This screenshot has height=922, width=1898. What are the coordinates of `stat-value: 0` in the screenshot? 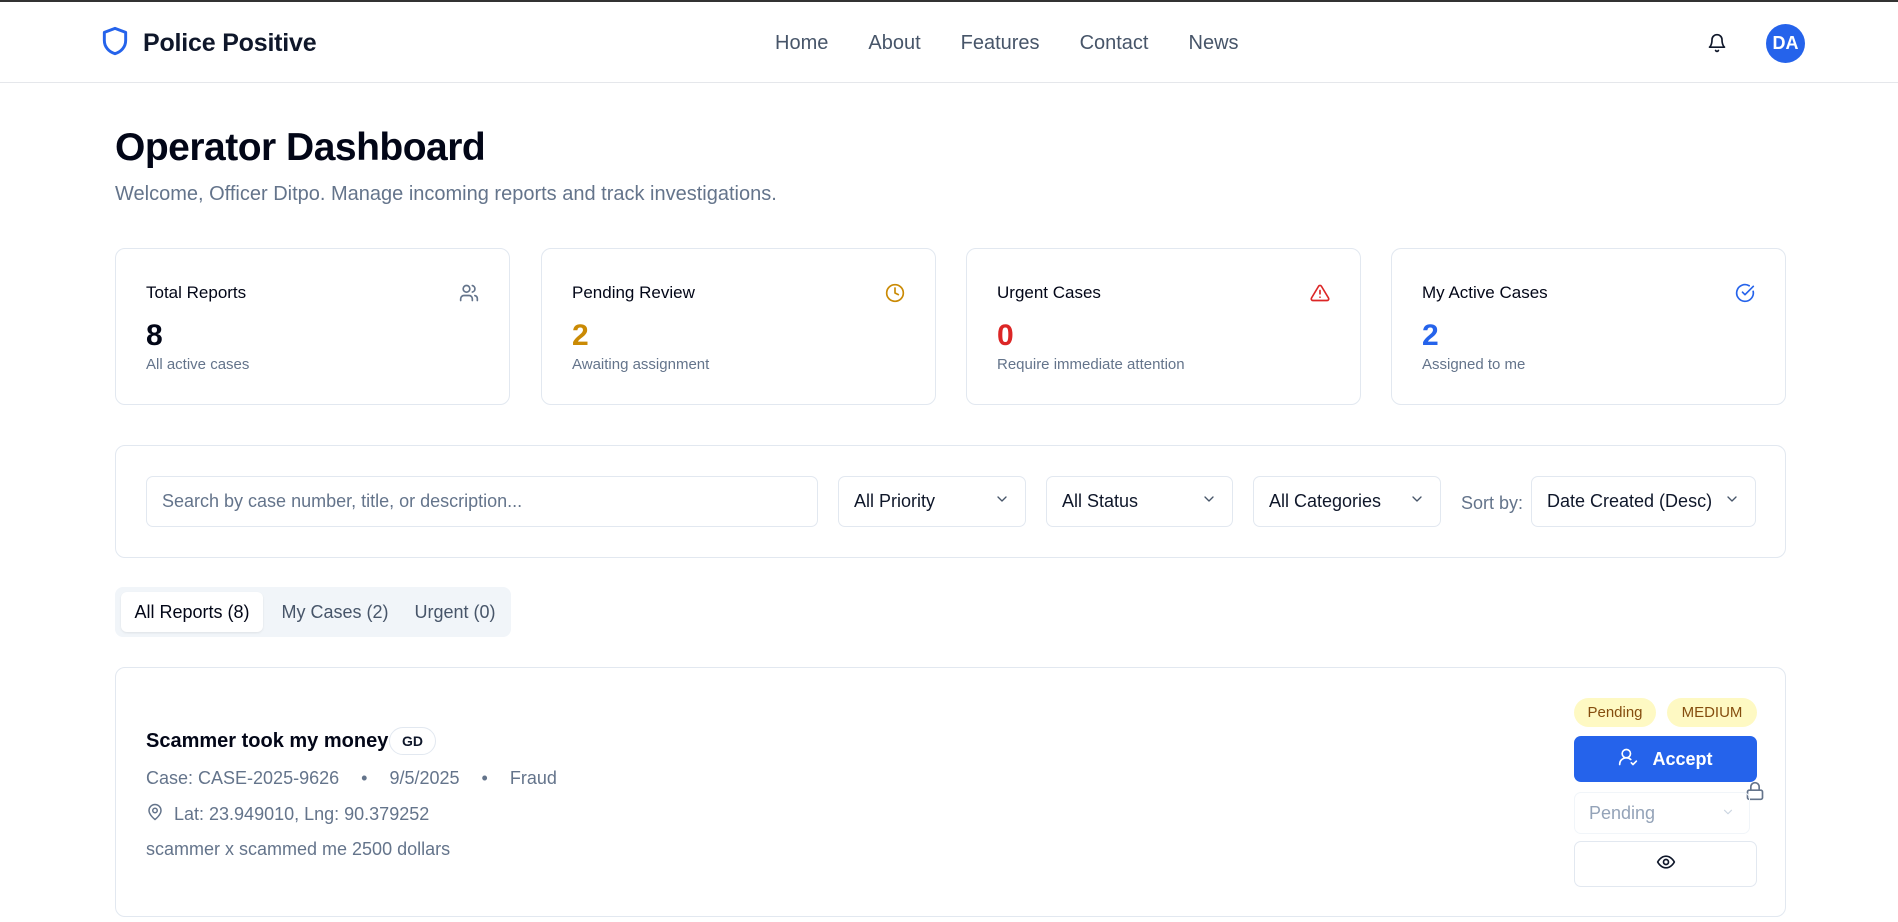 It's located at (1005, 335).